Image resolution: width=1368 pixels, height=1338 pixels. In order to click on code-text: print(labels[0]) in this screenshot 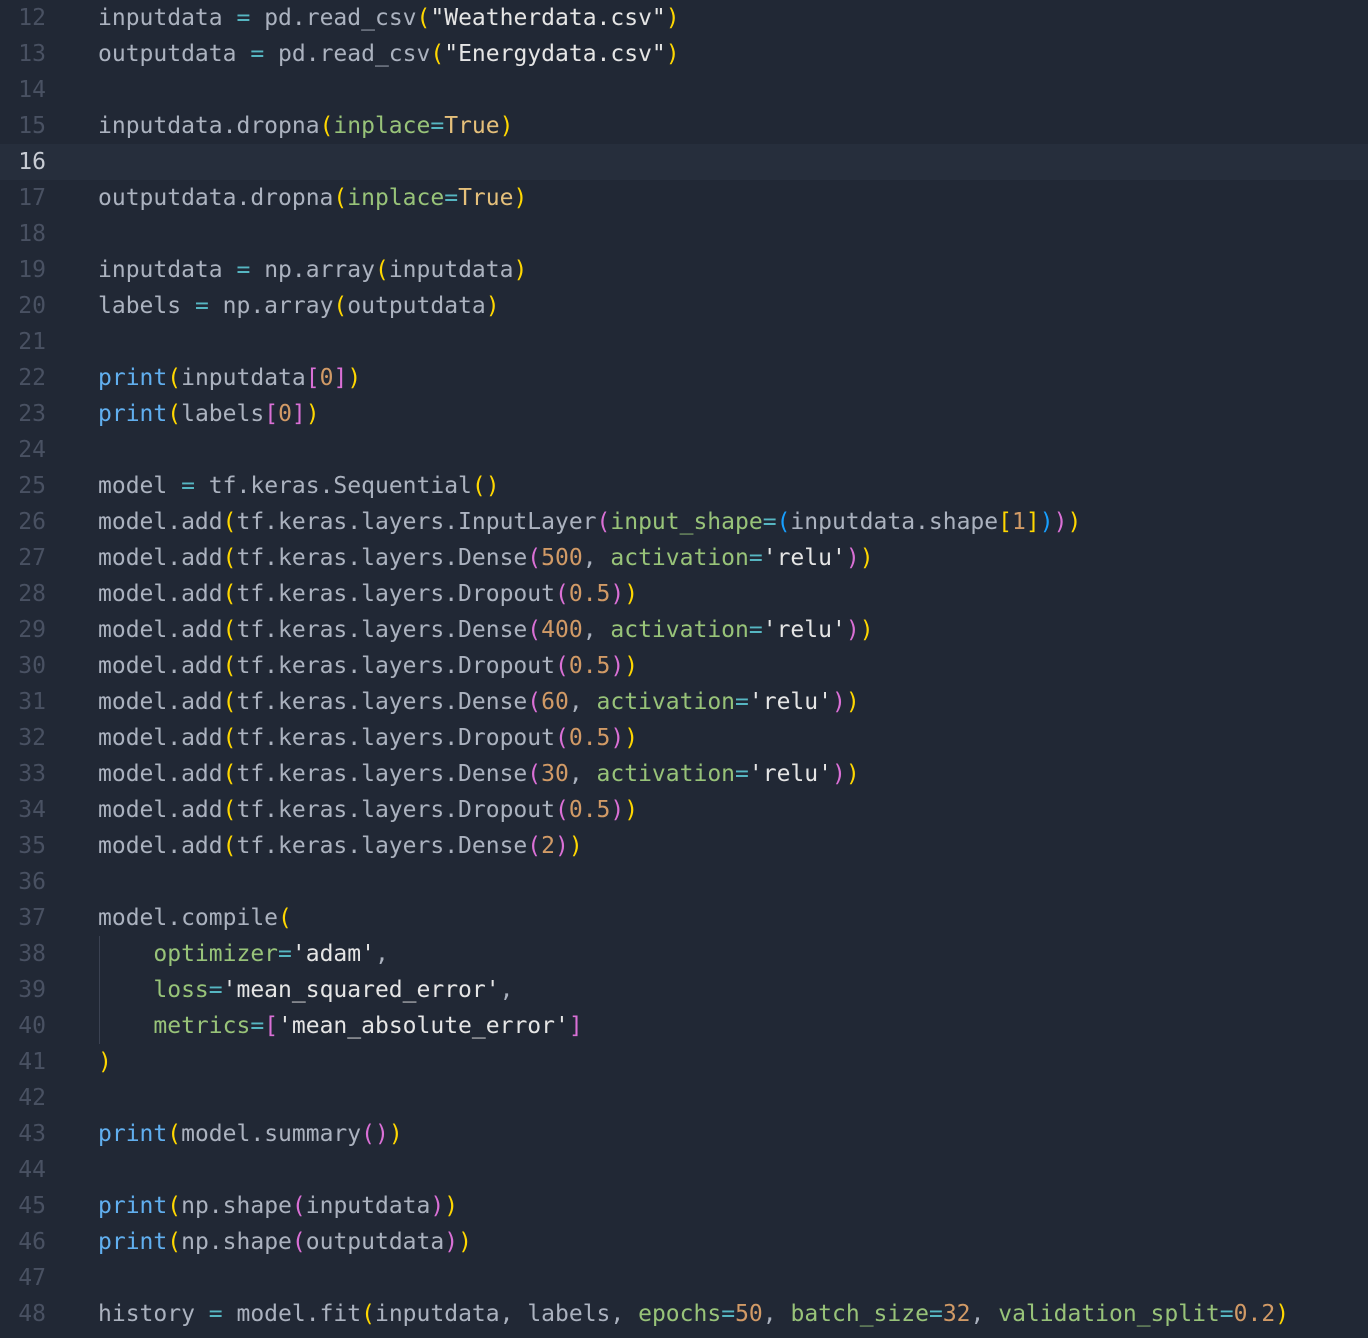, I will do `click(209, 414)`.